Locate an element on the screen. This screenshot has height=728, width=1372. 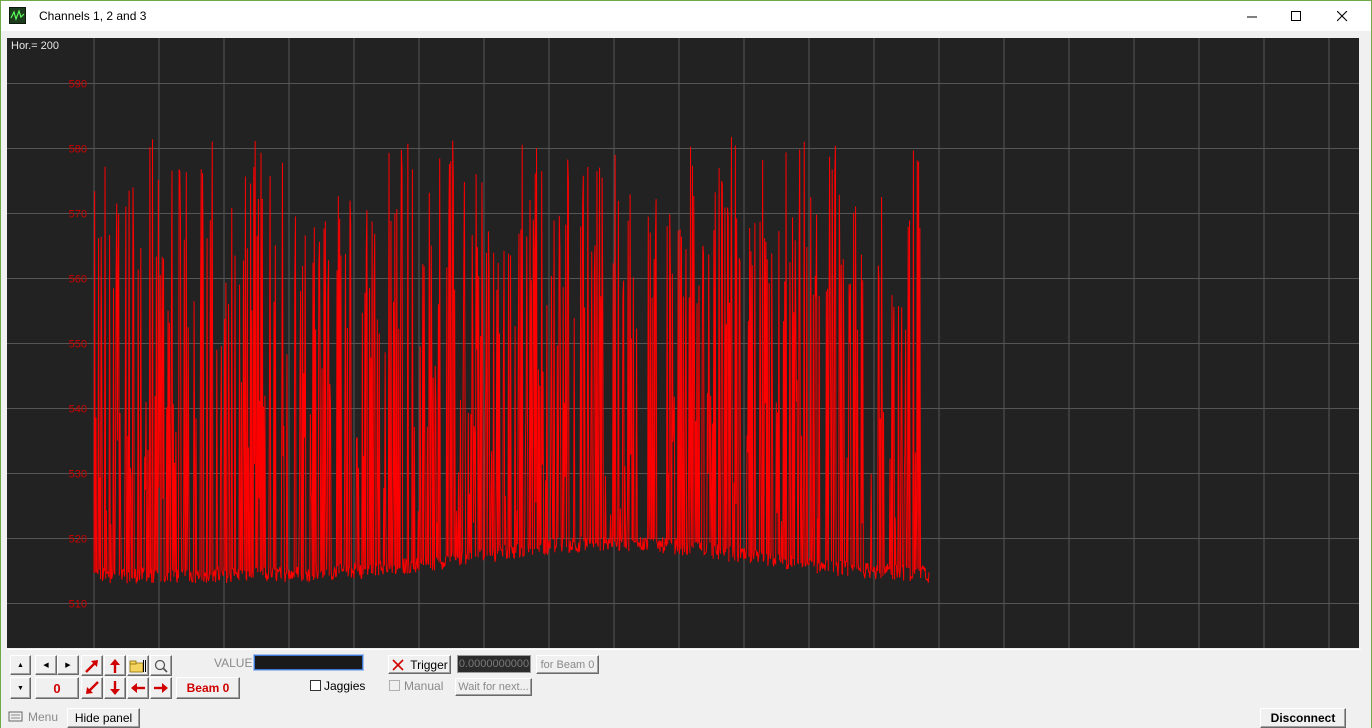
oscilloscope-icon is located at coordinates (17, 15).